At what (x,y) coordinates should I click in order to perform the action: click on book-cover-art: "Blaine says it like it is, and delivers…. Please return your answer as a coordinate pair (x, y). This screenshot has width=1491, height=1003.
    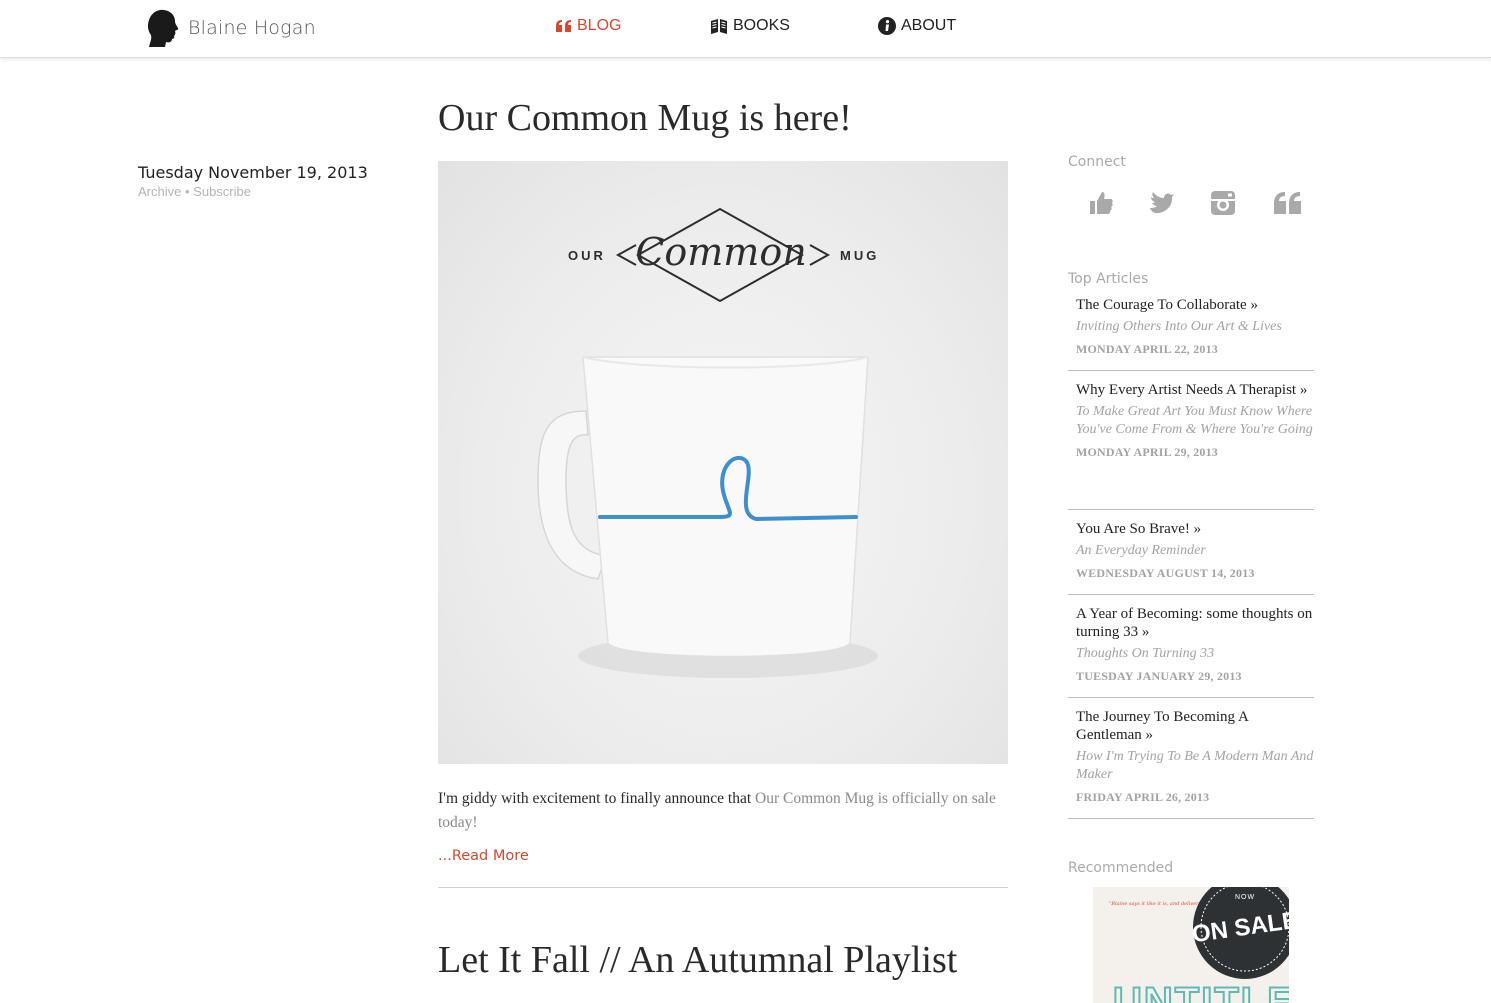
    Looking at the image, I should click on (1199, 945).